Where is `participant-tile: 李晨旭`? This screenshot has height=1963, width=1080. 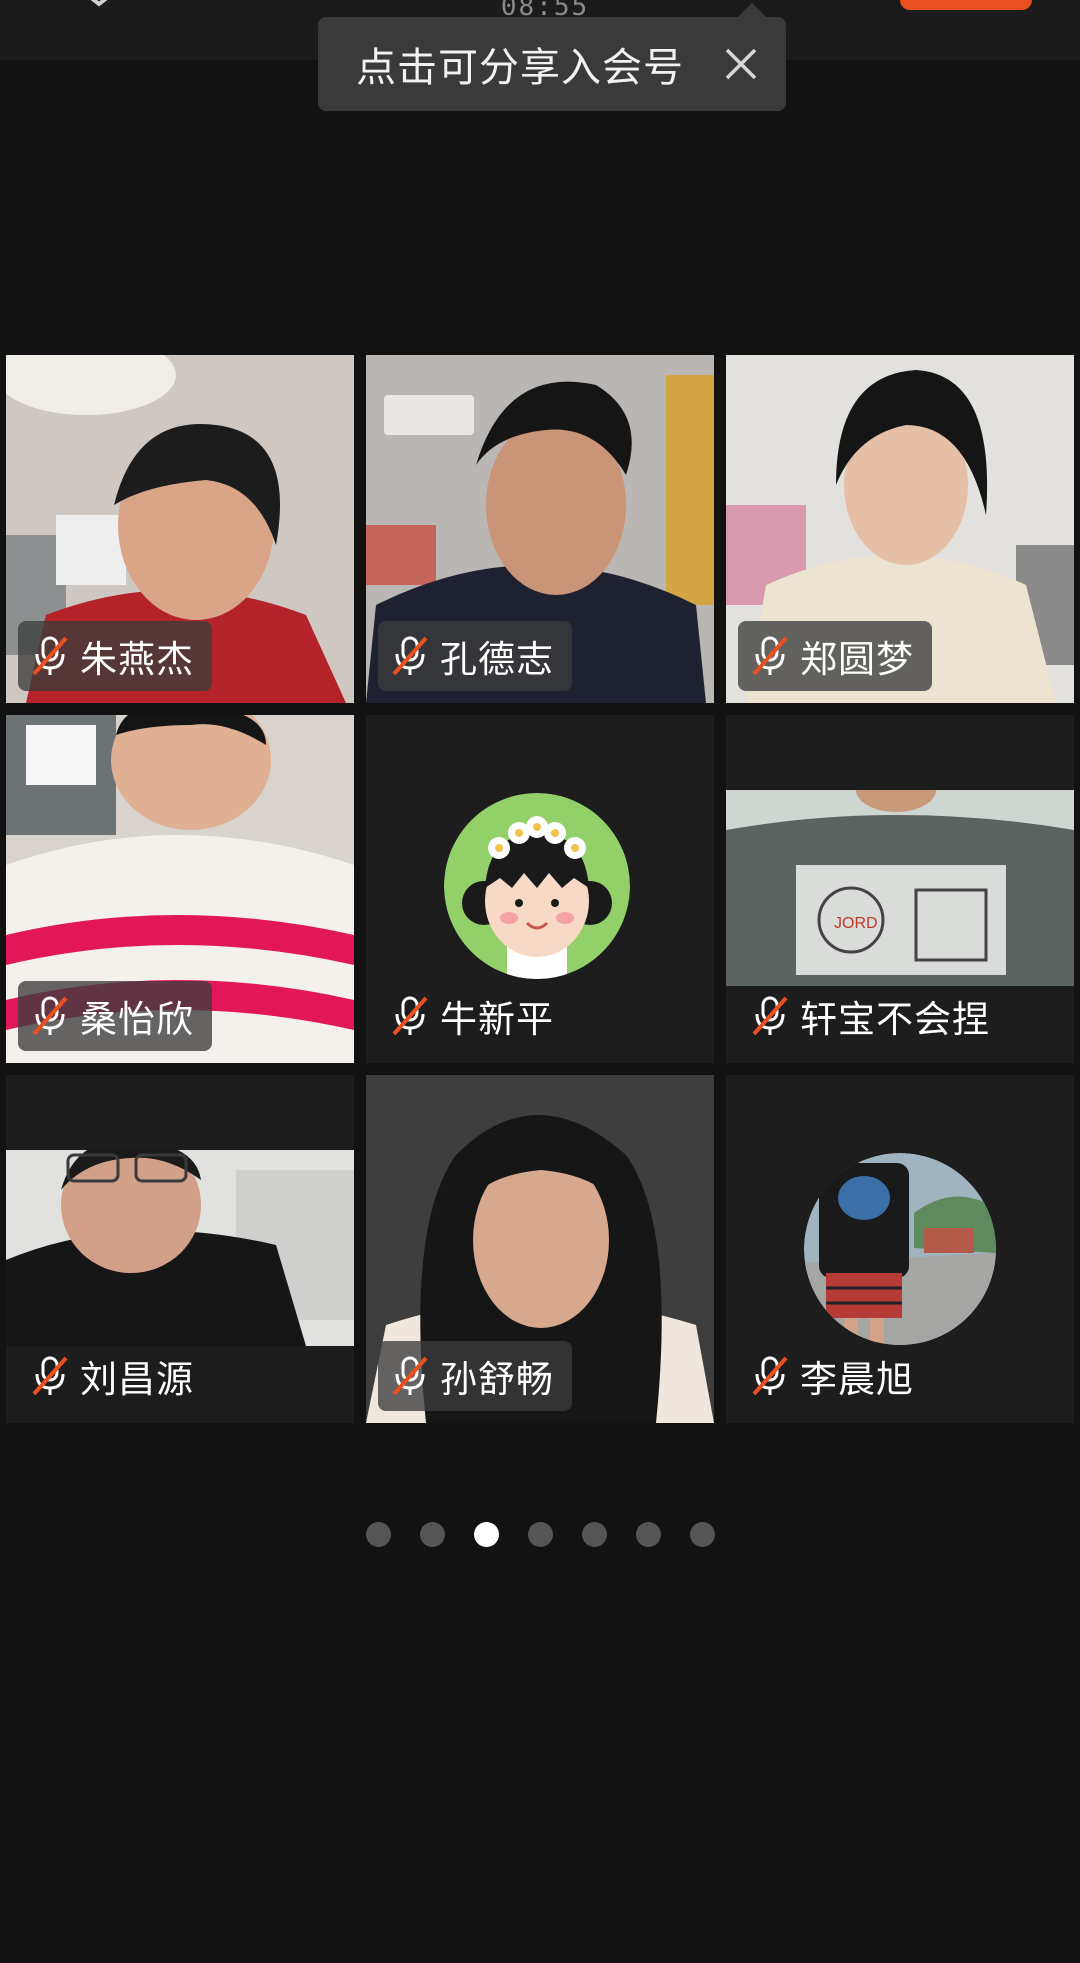 participant-tile: 李晨旭 is located at coordinates (900, 1249).